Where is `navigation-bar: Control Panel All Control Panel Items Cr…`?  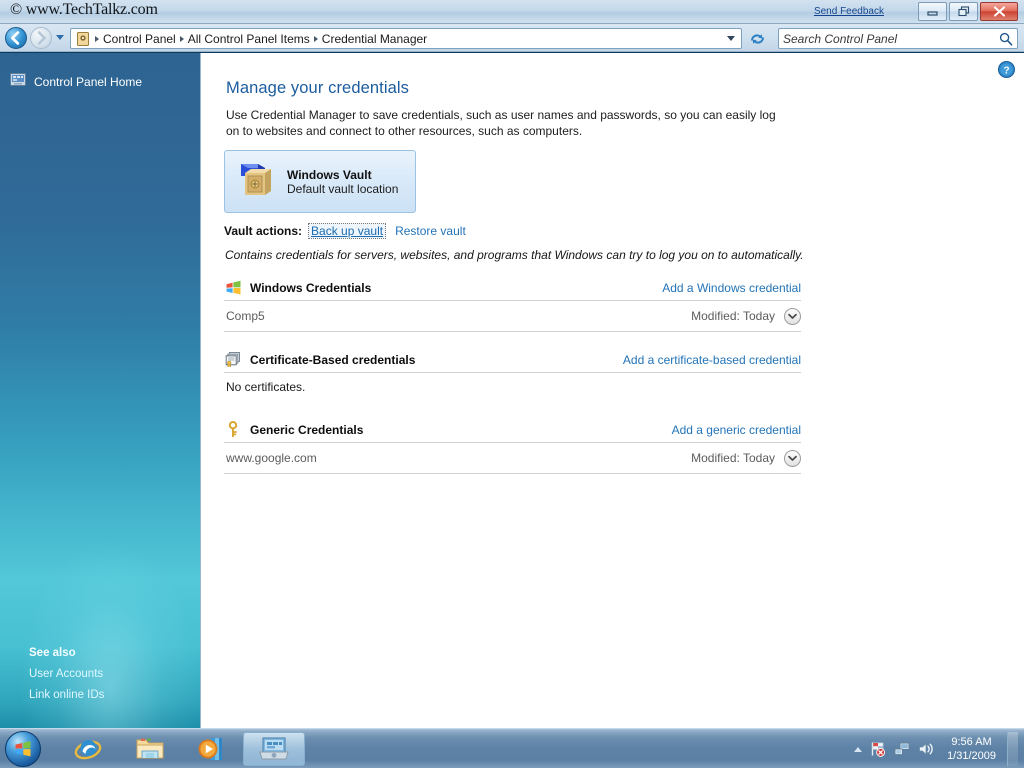
navigation-bar: Control Panel All Control Panel Items Cr… is located at coordinates (512, 38).